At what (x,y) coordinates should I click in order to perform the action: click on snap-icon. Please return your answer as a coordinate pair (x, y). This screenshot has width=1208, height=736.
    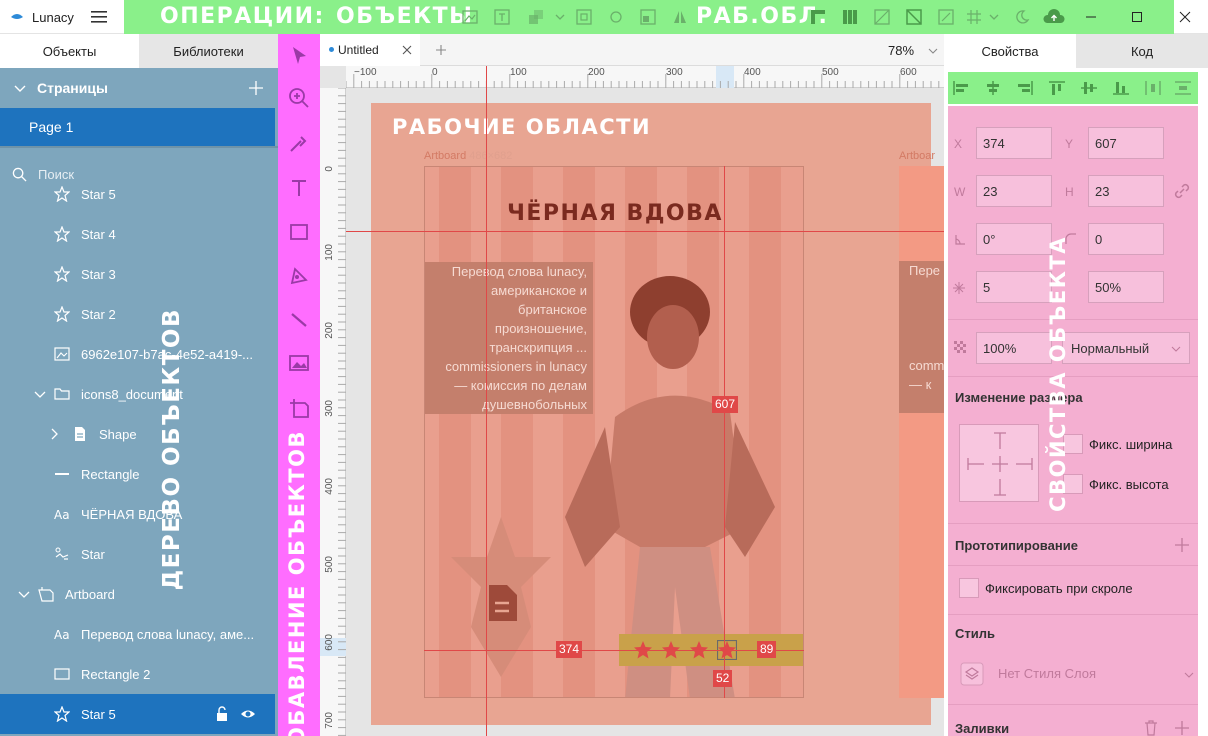
    Looking at the image, I should click on (914, 17).